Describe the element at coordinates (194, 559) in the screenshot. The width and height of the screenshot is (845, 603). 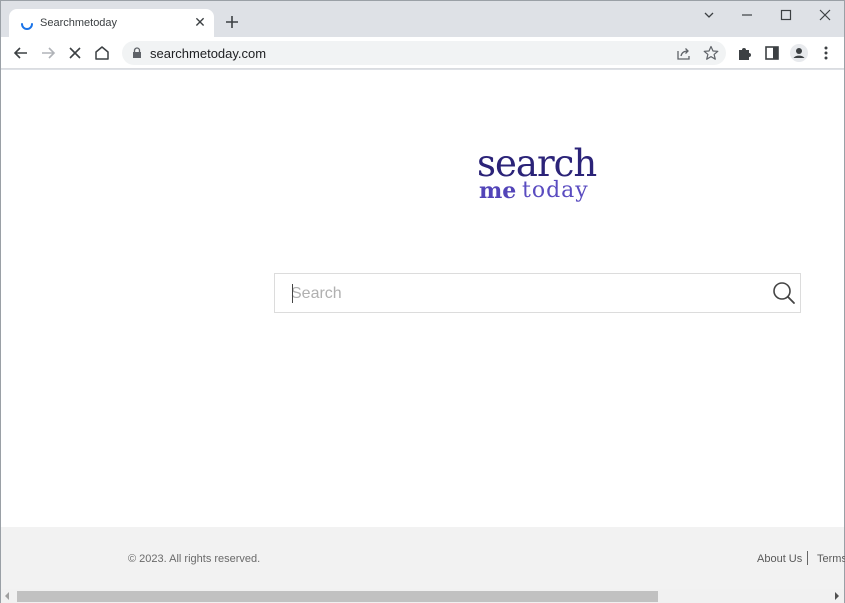
I see `copyright-text: © 2023. All rights reserved.` at that location.